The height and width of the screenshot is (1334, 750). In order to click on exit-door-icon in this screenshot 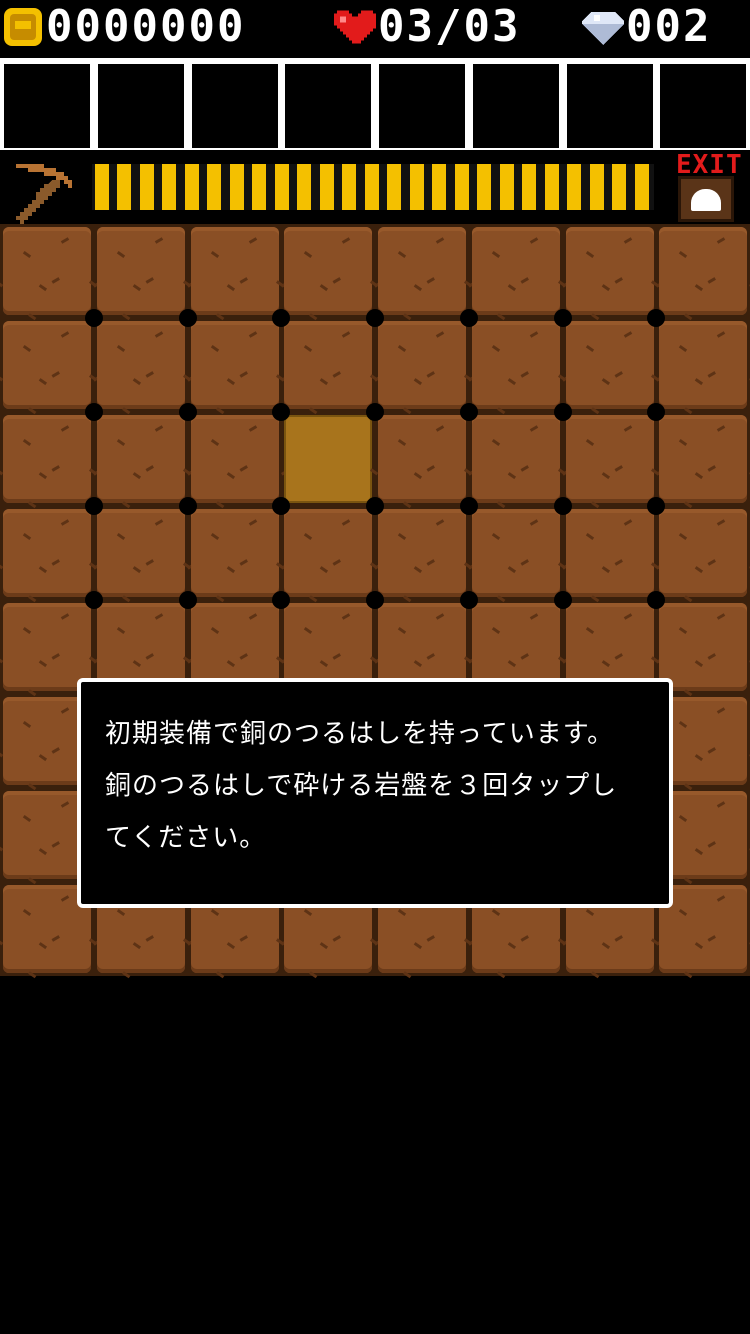, I will do `click(706, 199)`.